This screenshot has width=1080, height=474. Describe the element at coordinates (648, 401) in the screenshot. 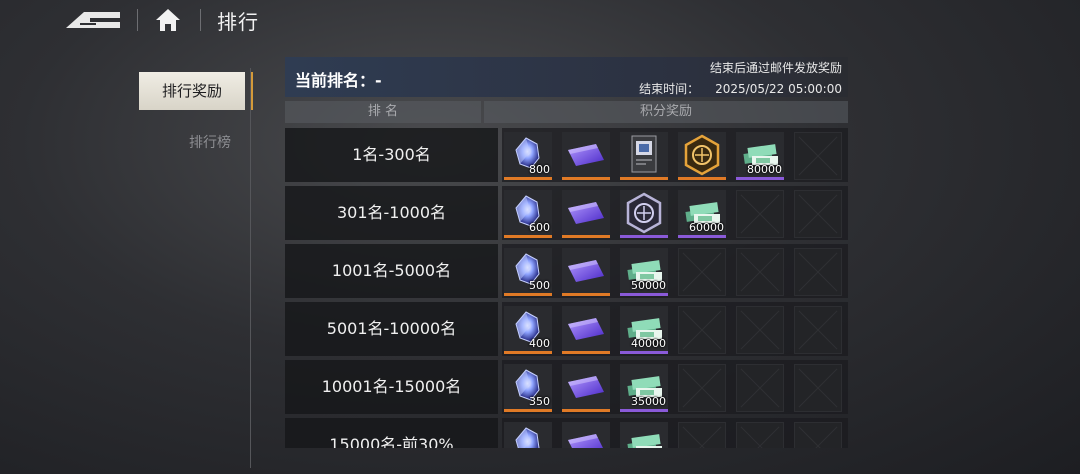

I see `reward-quantity: 35000` at that location.